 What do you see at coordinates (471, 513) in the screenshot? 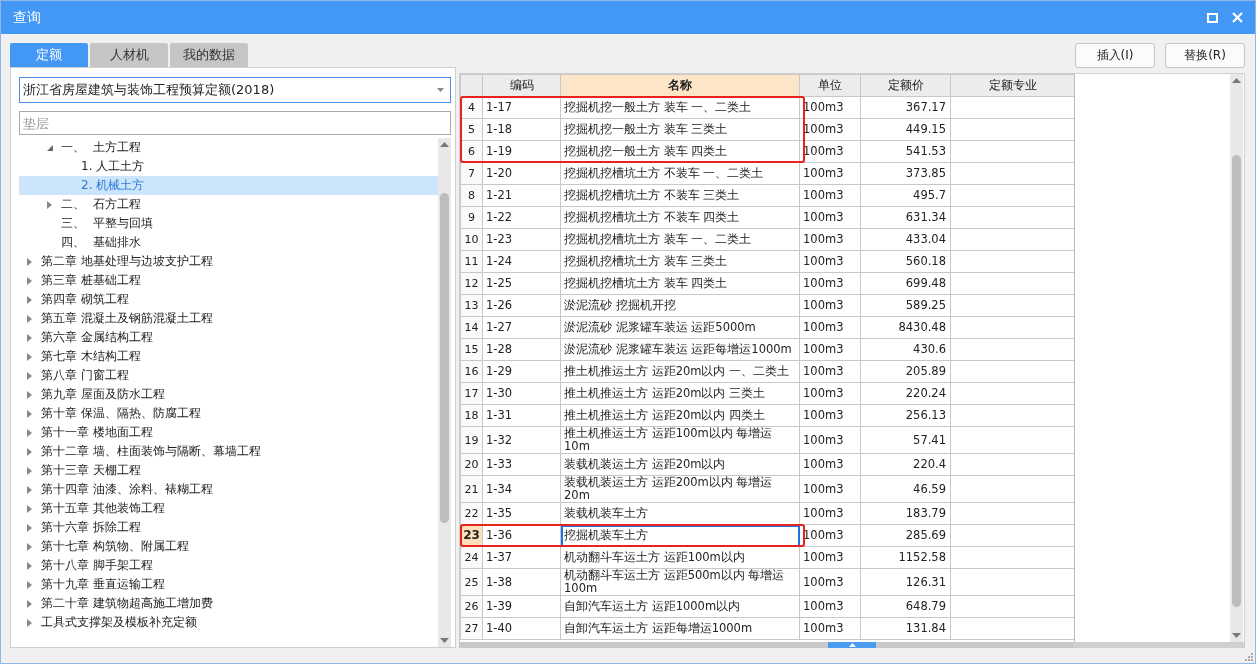
I see `row-number: 22` at bounding box center [471, 513].